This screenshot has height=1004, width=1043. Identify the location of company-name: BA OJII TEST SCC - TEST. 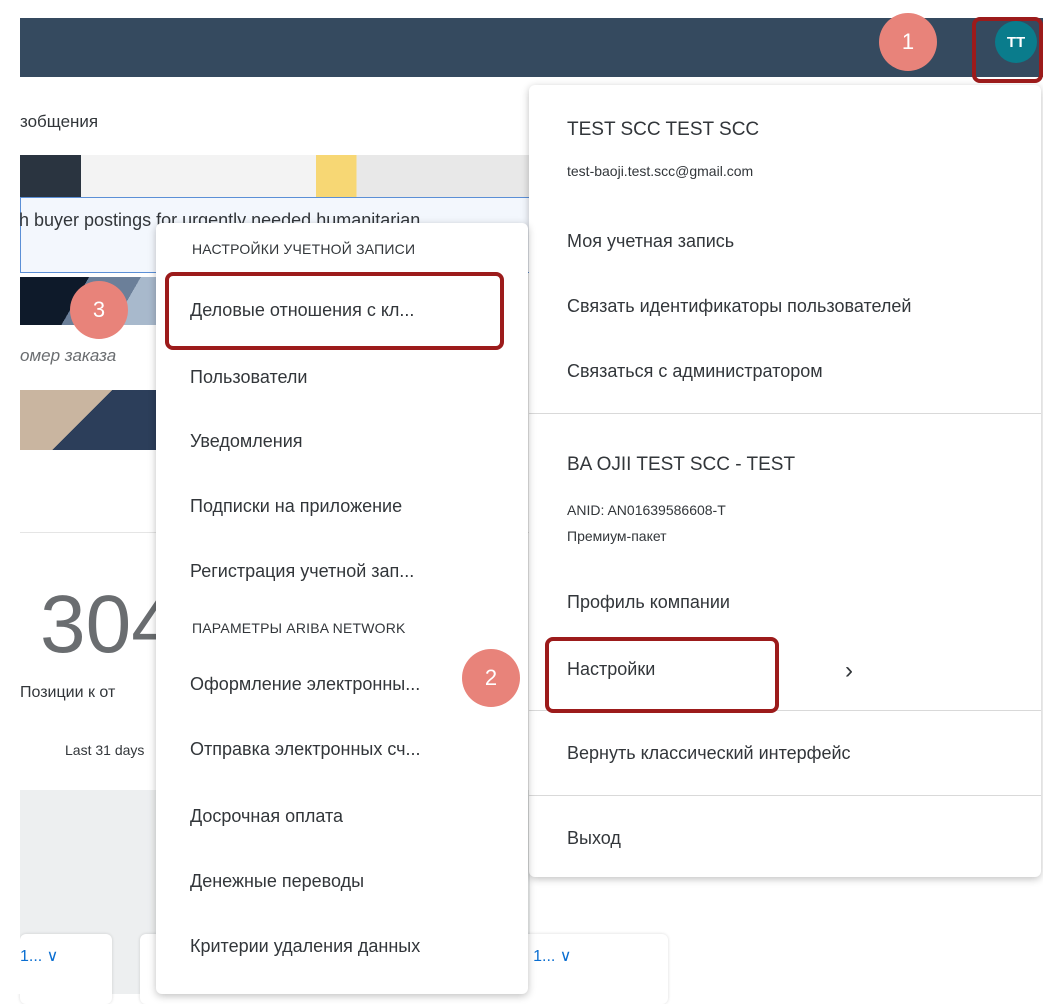
(681, 464).